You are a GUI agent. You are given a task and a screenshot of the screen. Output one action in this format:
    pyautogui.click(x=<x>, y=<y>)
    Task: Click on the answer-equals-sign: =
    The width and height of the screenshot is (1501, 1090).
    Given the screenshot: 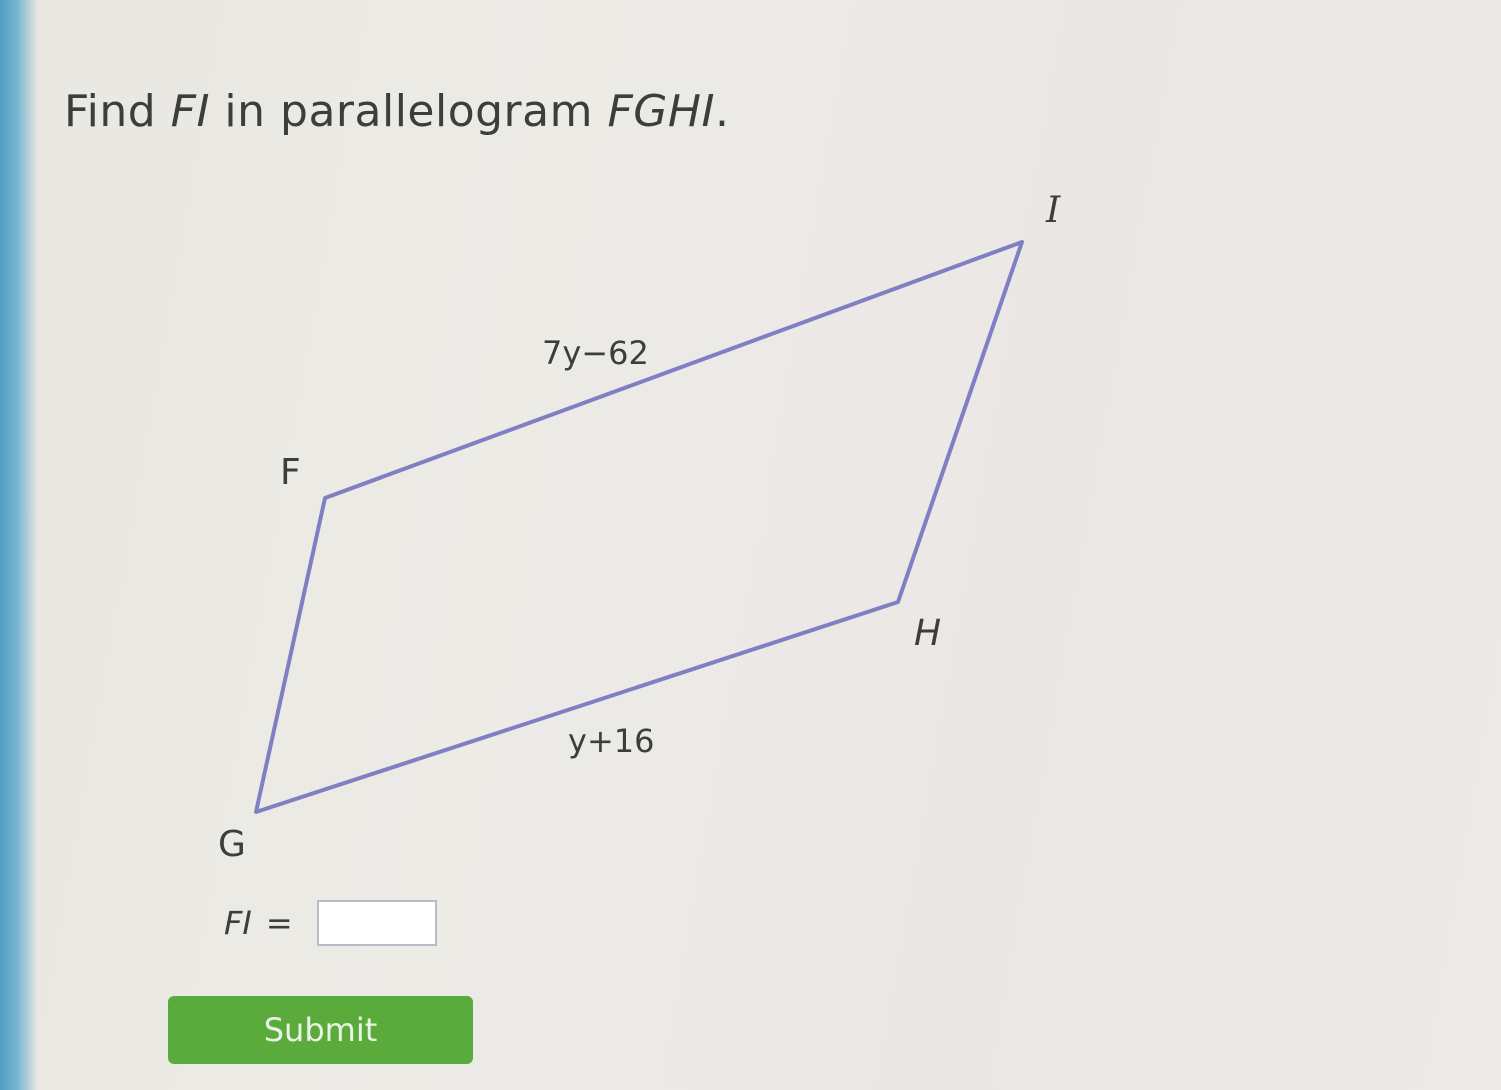 What is the action you would take?
    pyautogui.click(x=279, y=923)
    